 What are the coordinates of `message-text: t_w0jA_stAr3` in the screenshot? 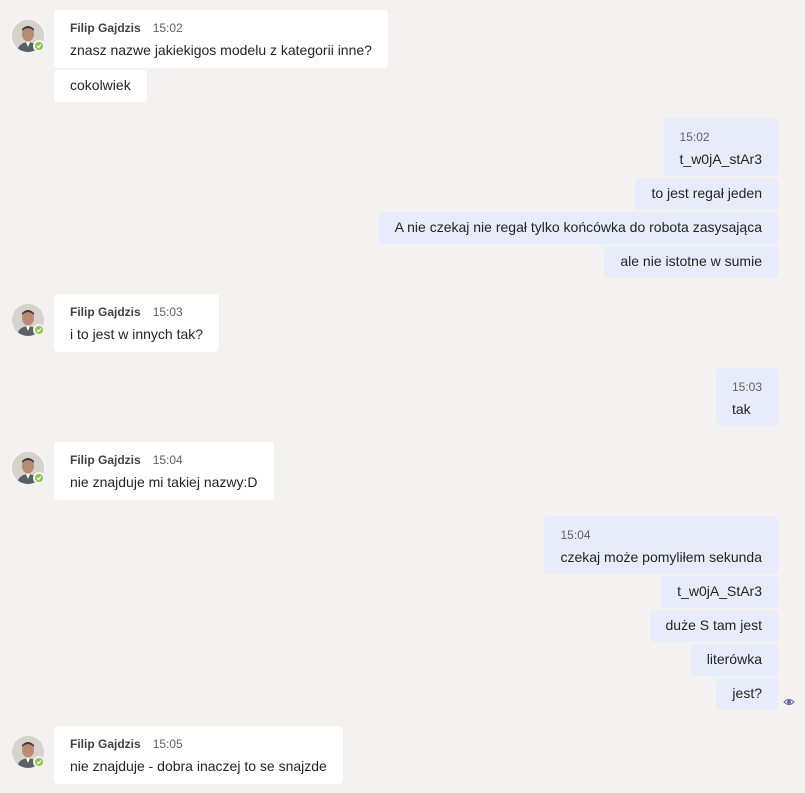 It's located at (720, 159).